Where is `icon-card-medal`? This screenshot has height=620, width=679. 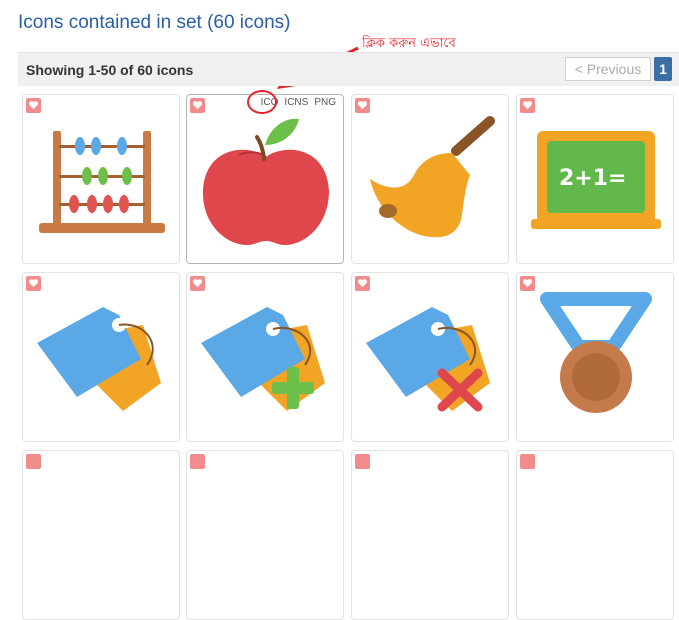
icon-card-medal is located at coordinates (595, 357).